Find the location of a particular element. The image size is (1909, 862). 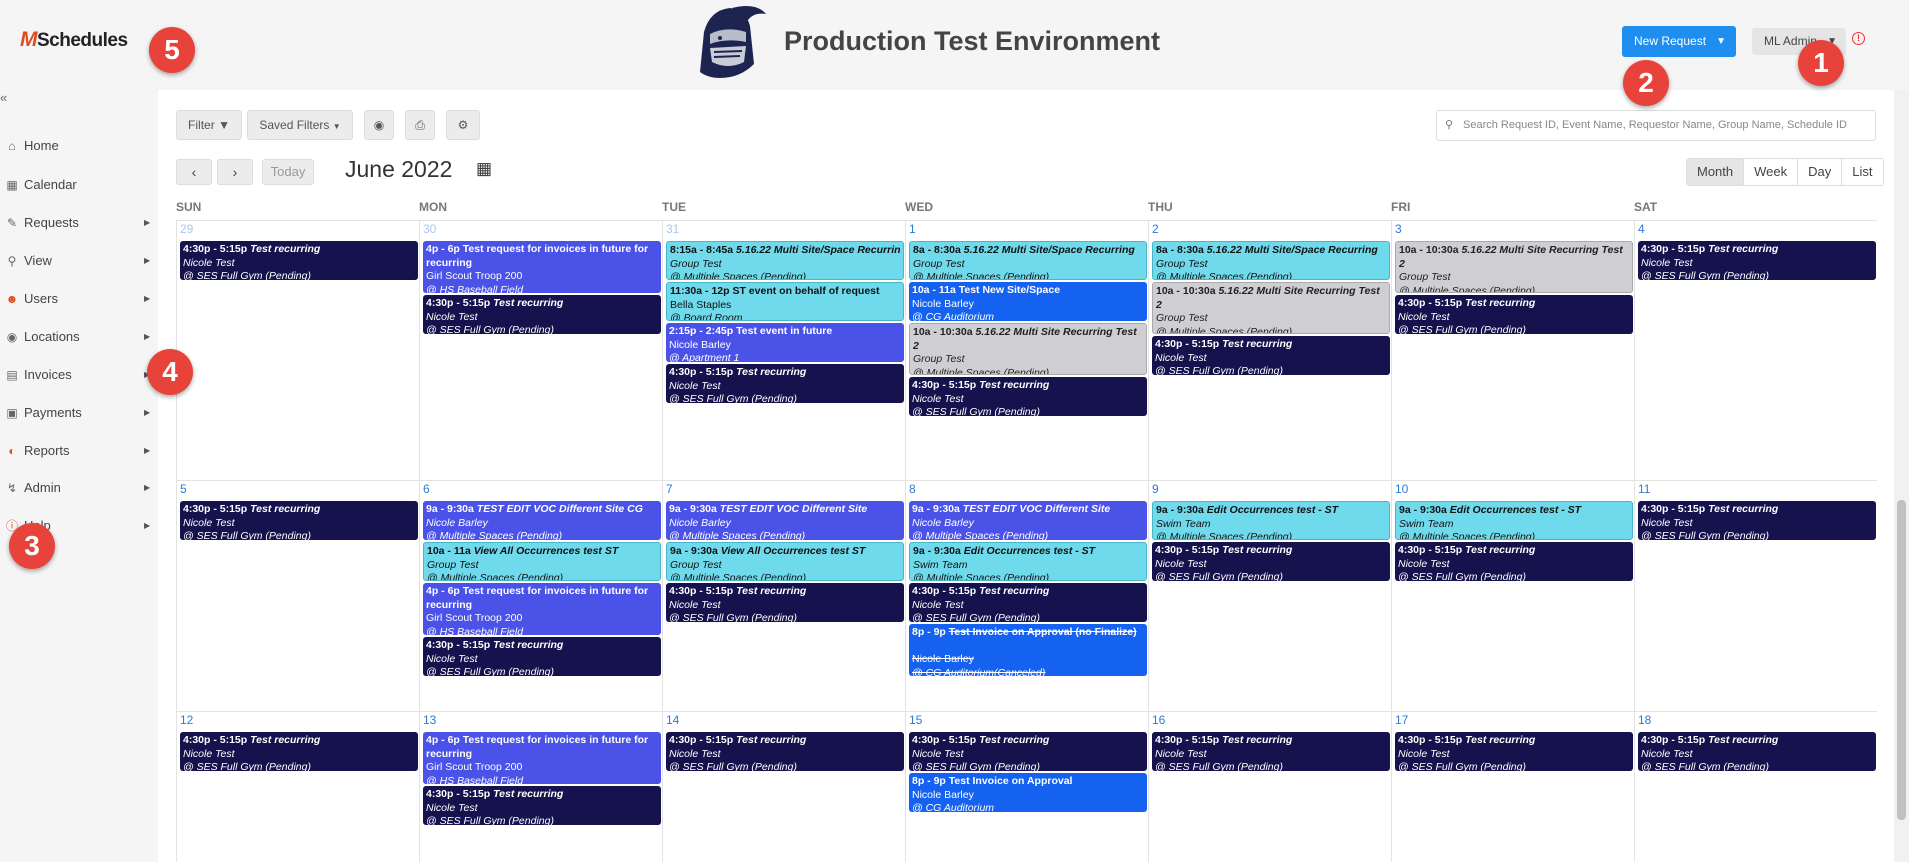

day-number: 17 is located at coordinates (1401, 720).